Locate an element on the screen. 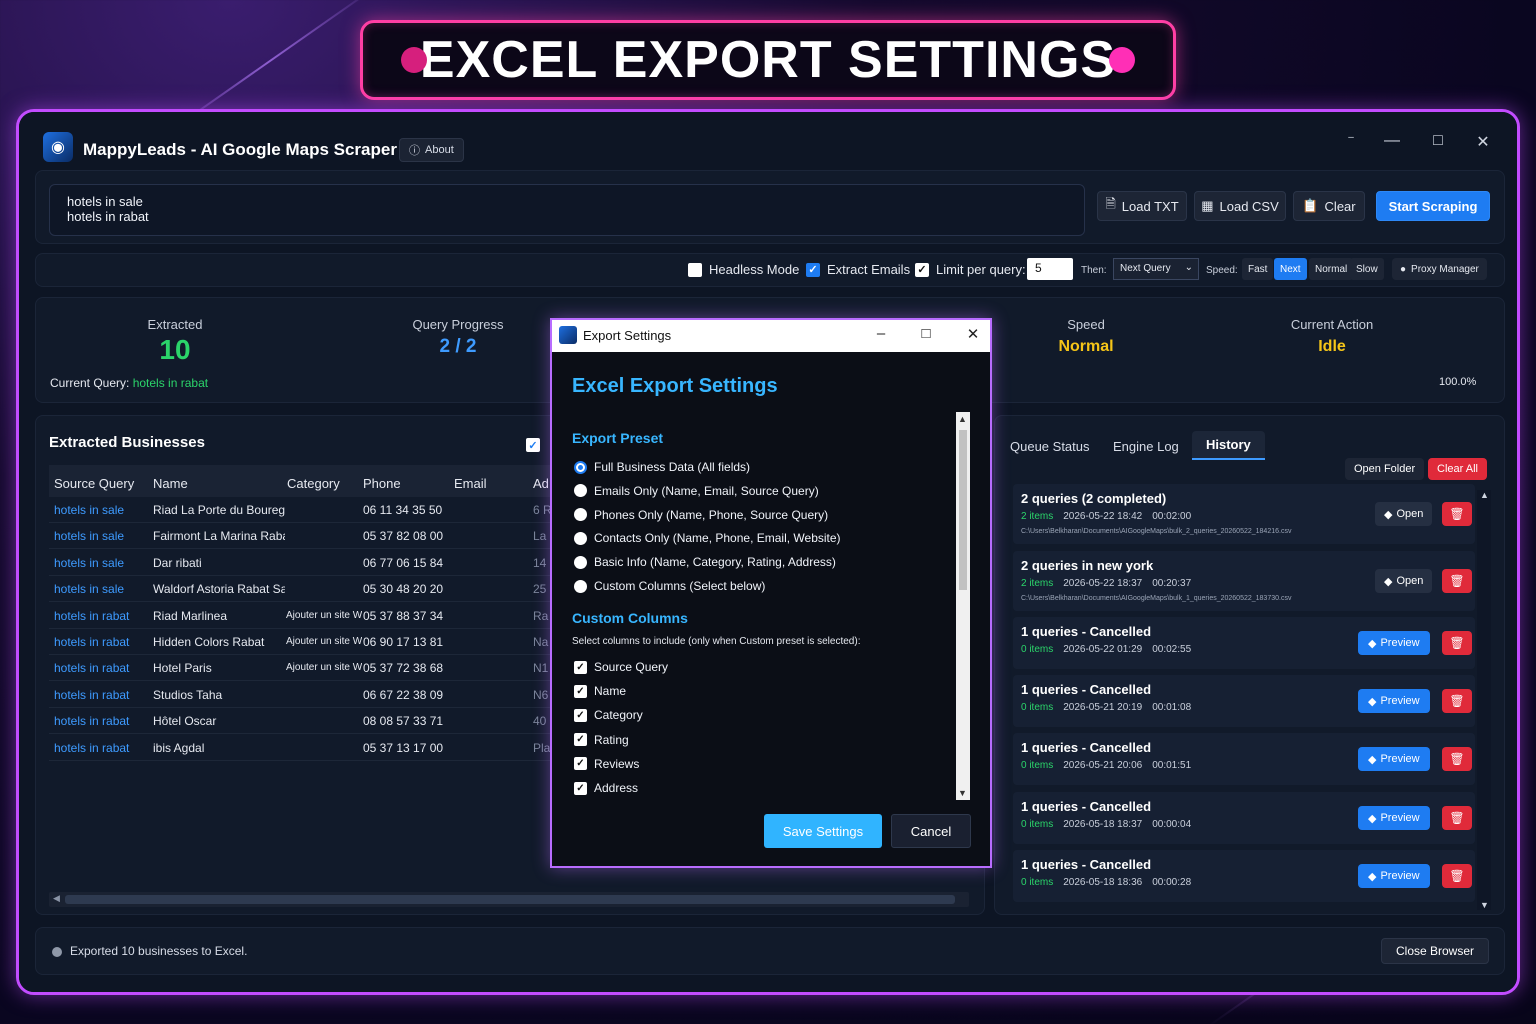  extract-emails-checkbox: ✓ Extract Emails is located at coordinates (858, 269).